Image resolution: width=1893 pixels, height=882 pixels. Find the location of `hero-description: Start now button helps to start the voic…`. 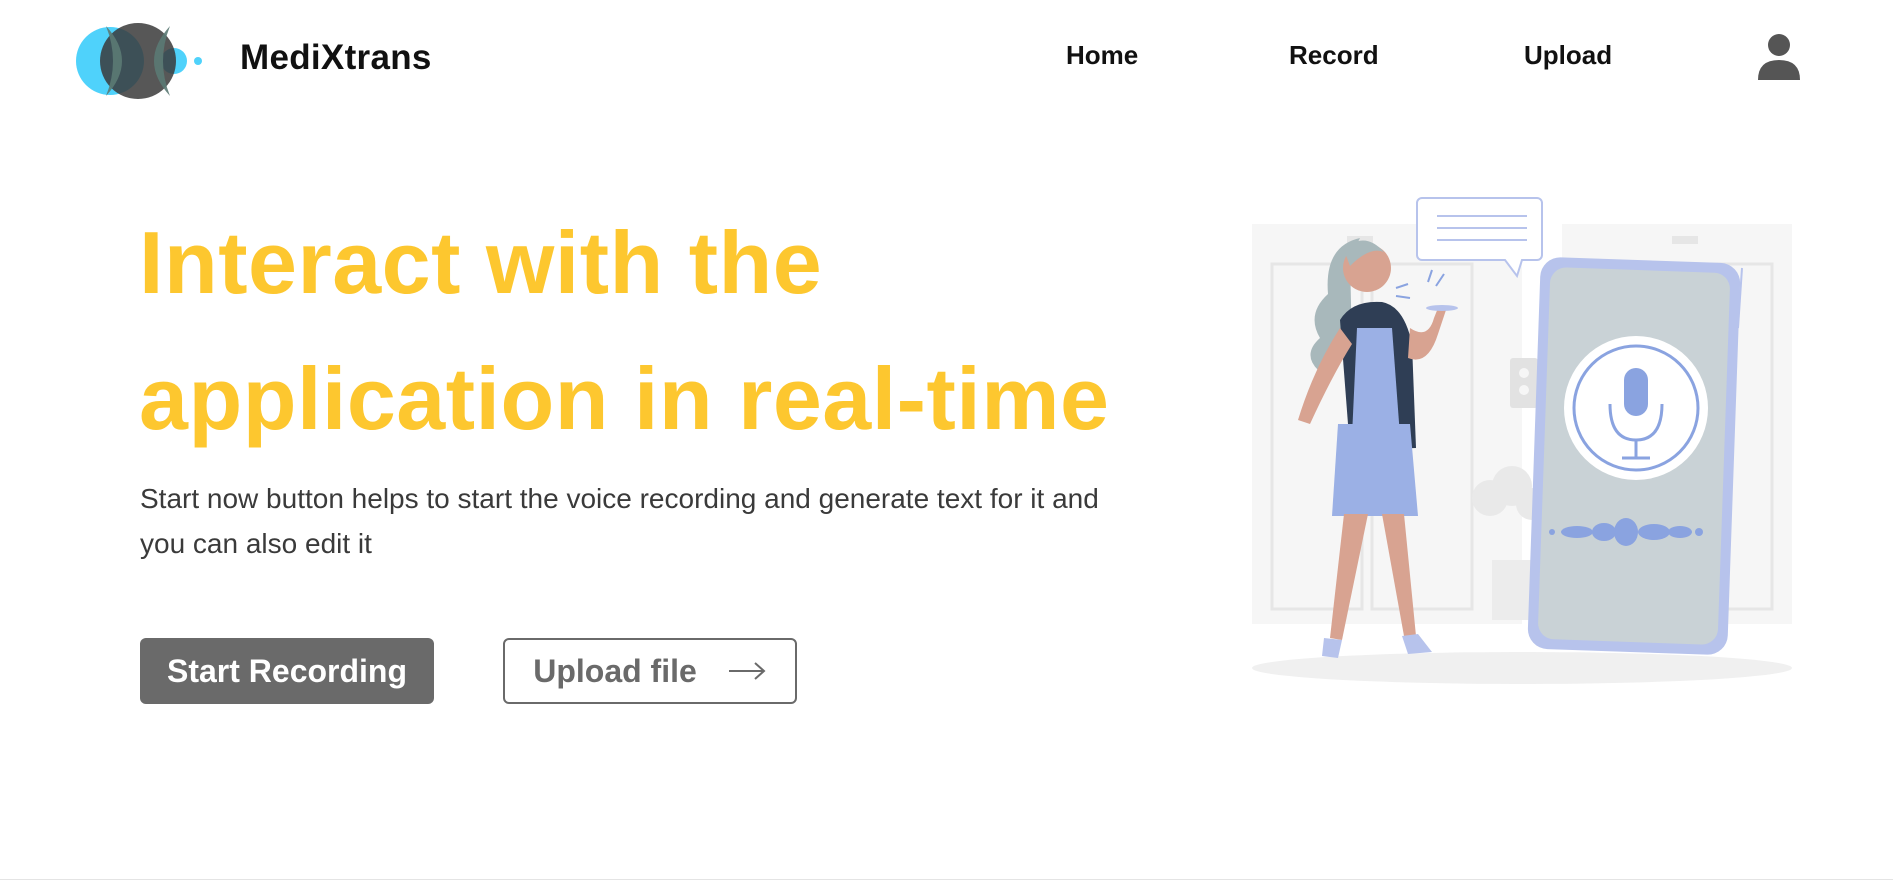

hero-description: Start now button helps to start the voic… is located at coordinates (640, 521).